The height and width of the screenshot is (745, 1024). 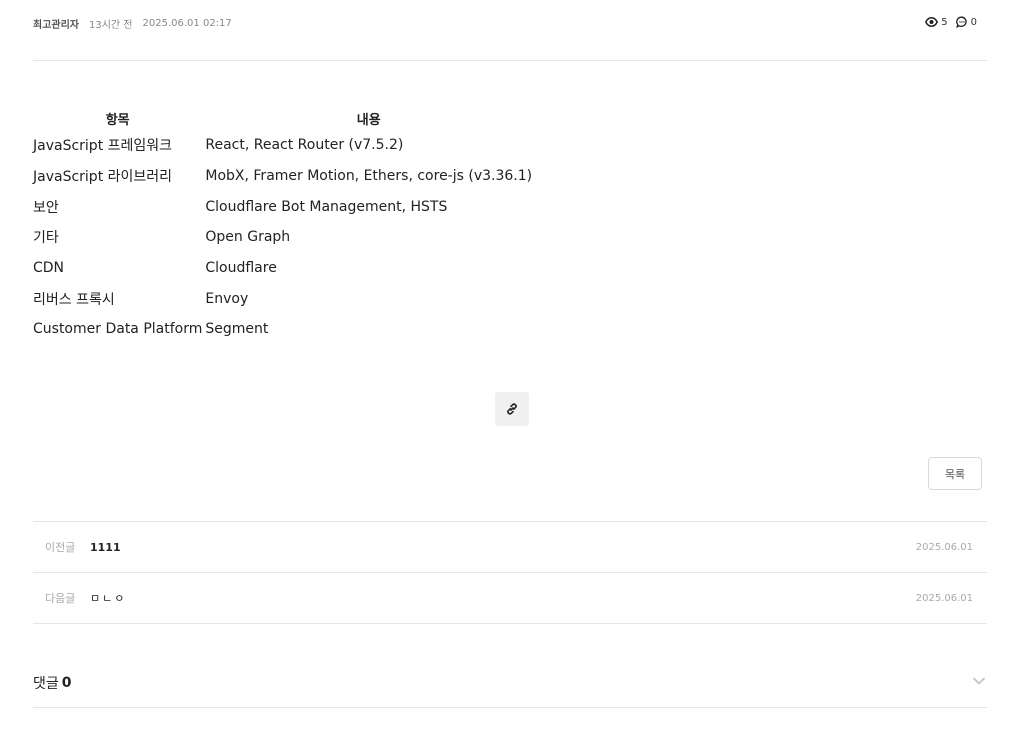 I want to click on eye-icon, so click(x=932, y=22).